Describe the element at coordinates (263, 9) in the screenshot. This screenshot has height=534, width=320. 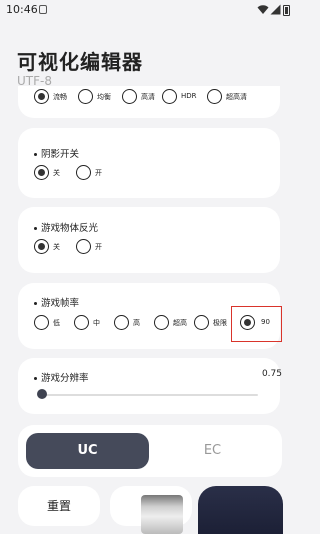
I see `wifi-icon` at that location.